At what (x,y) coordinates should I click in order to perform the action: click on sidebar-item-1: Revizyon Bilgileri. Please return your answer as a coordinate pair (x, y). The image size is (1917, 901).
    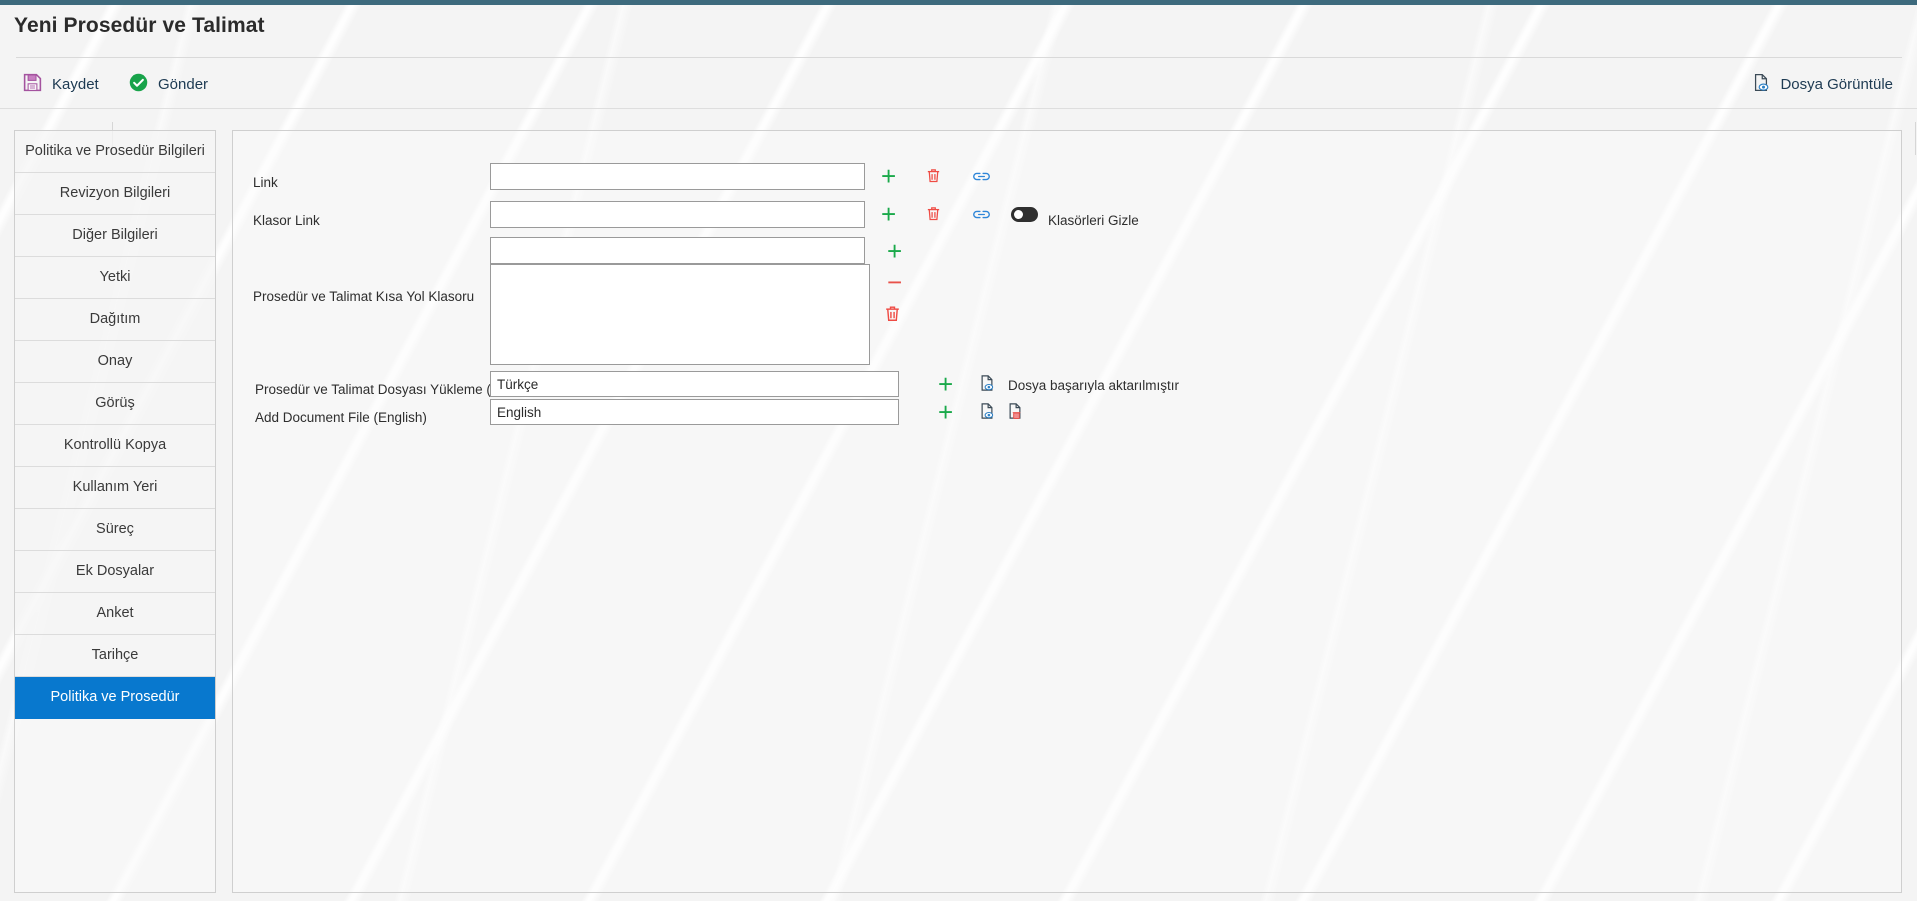
    Looking at the image, I should click on (115, 194).